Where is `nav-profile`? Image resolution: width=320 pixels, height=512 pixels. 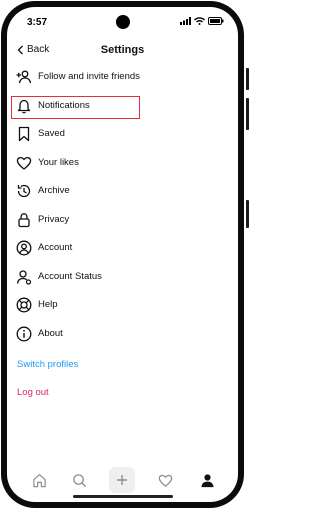
nav-profile is located at coordinates (207, 480).